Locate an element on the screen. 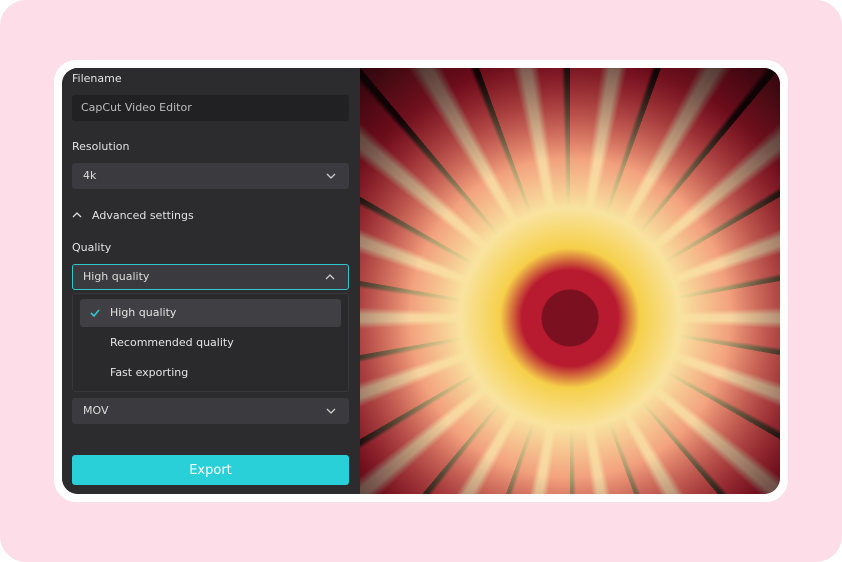 The image size is (842, 562). quality-option-recommended: Recommended quality is located at coordinates (210, 343).